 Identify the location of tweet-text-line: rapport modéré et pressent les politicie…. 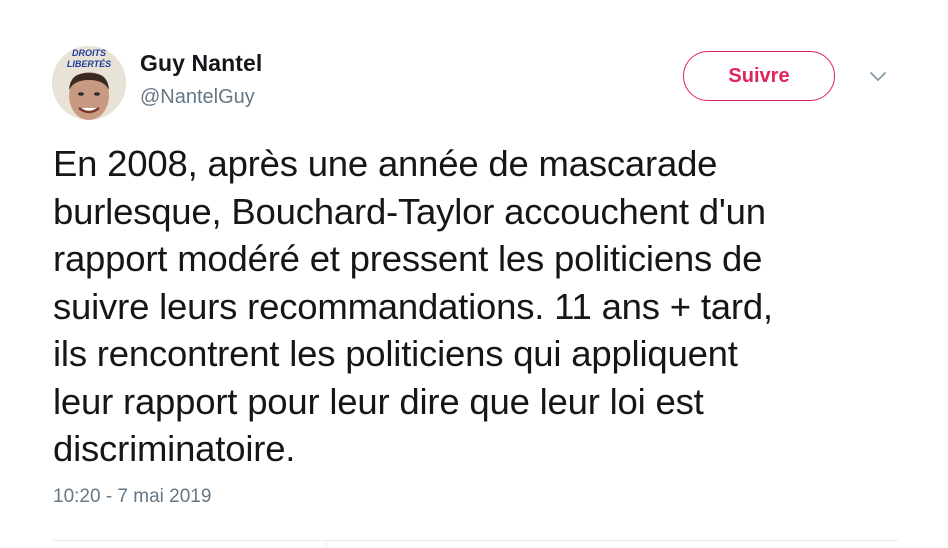
(408, 258).